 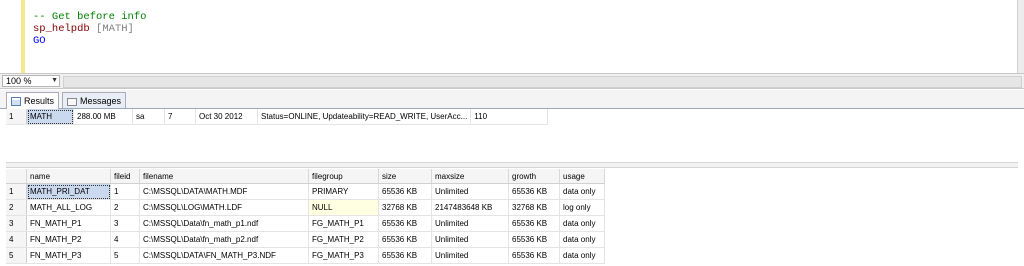 I want to click on grid-icon, so click(x=16, y=102).